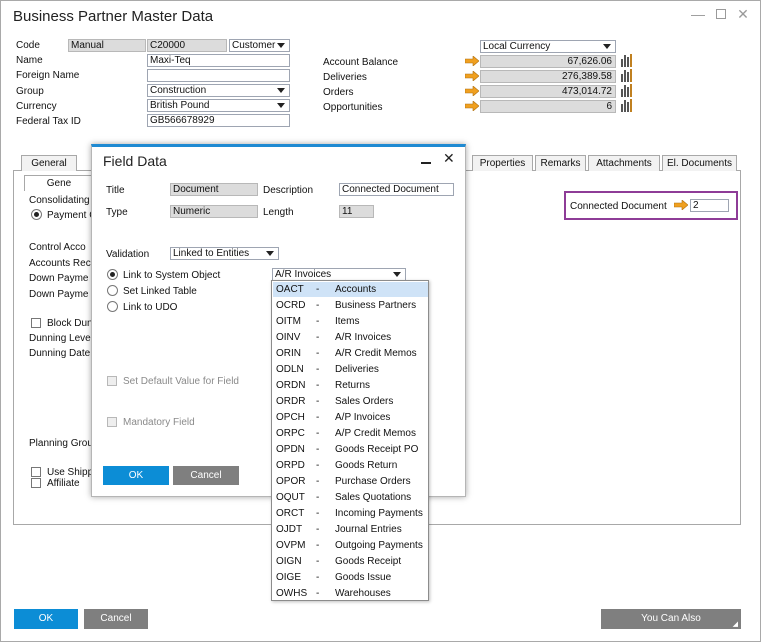  What do you see at coordinates (59, 183) in the screenshot?
I see `subtab-general: Gene` at bounding box center [59, 183].